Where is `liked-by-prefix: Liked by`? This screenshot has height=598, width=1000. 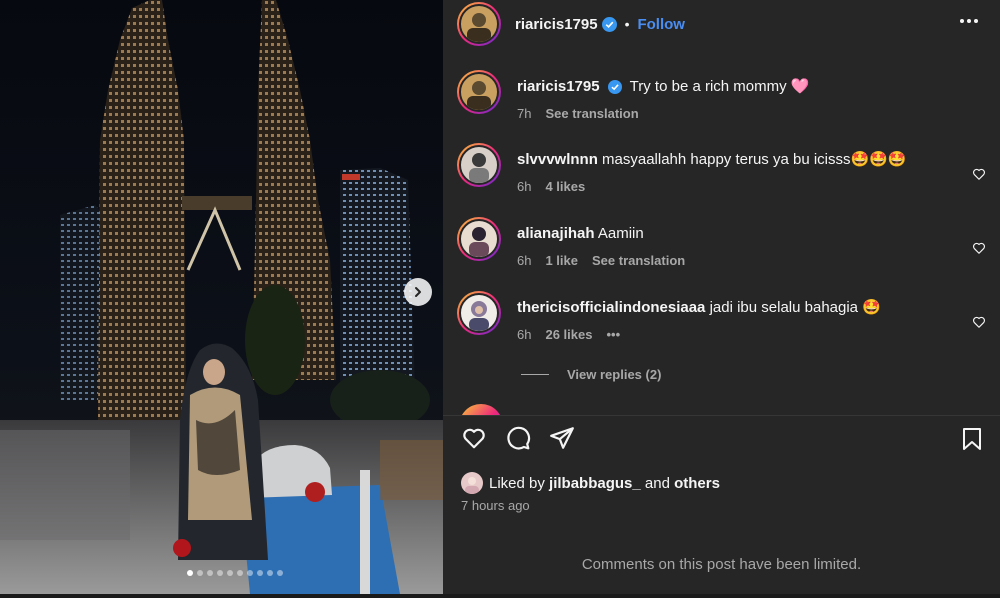 liked-by-prefix: Liked by is located at coordinates (517, 483).